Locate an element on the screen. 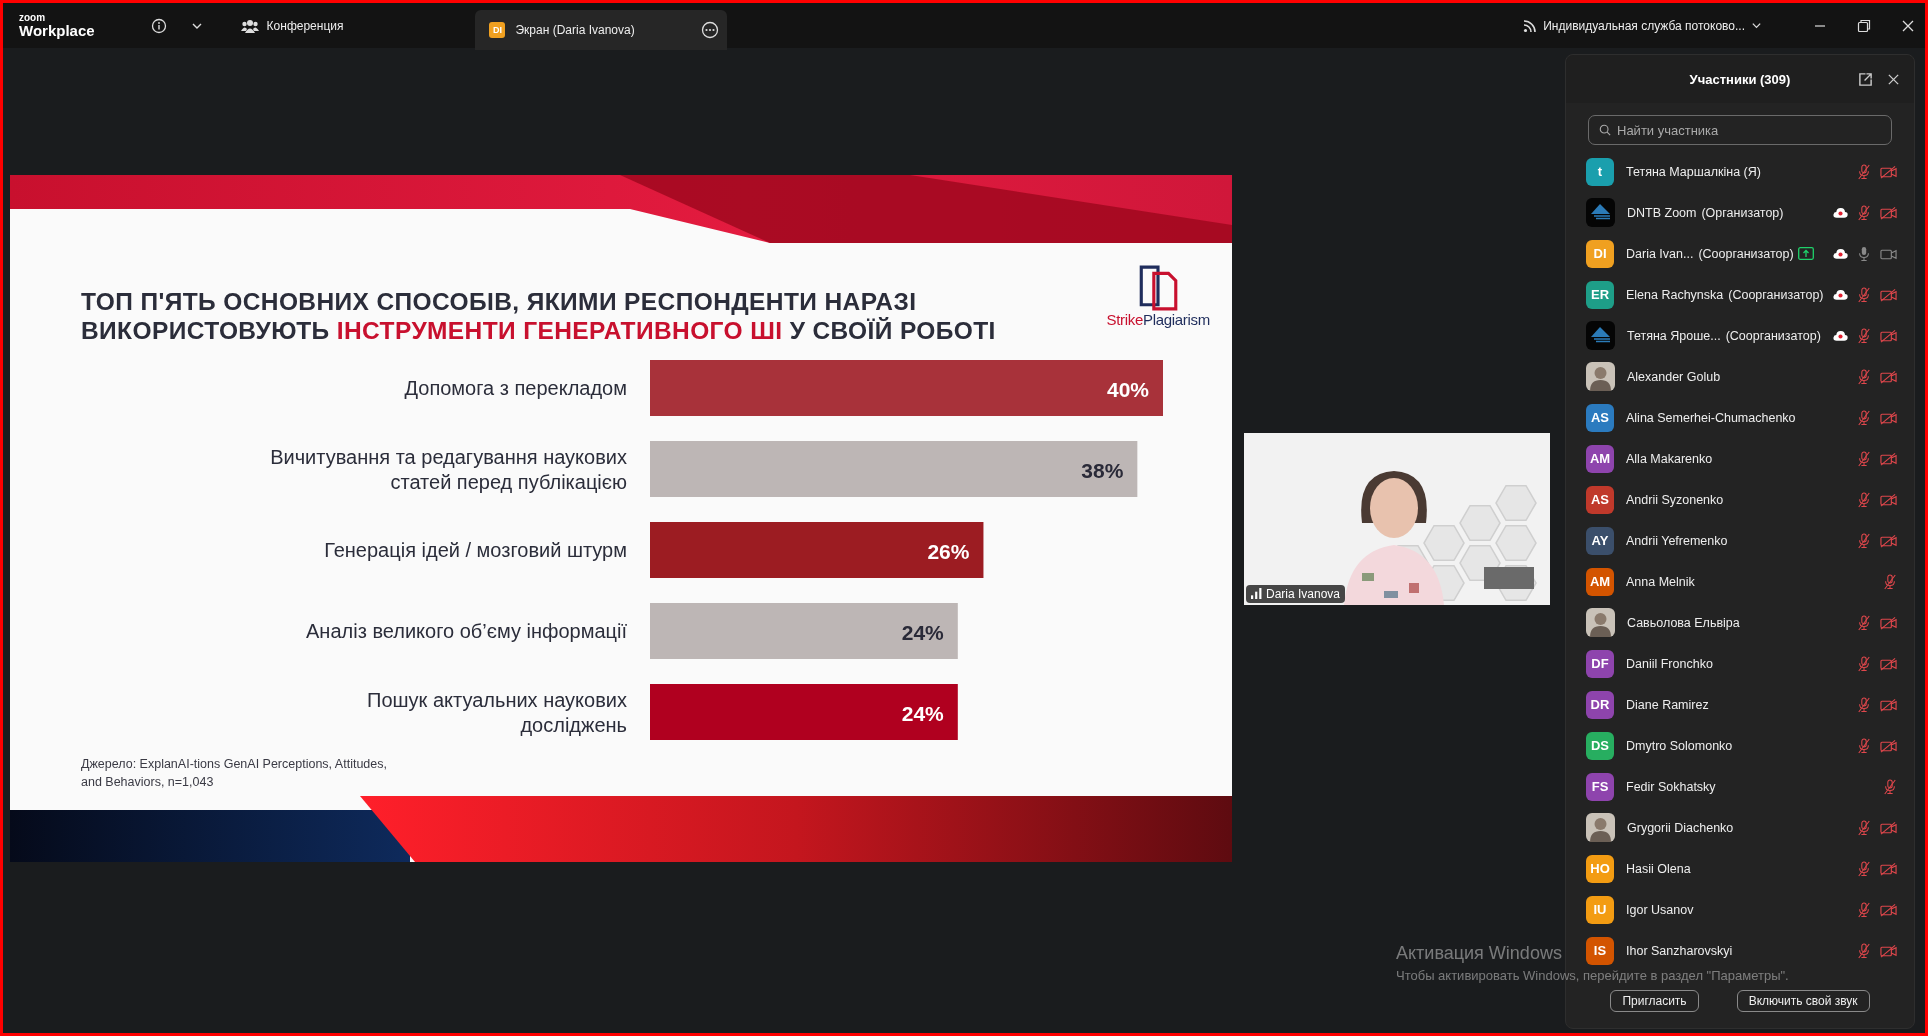 This screenshot has height=1036, width=1928. chevron-down-icon is located at coordinates (1756, 25).